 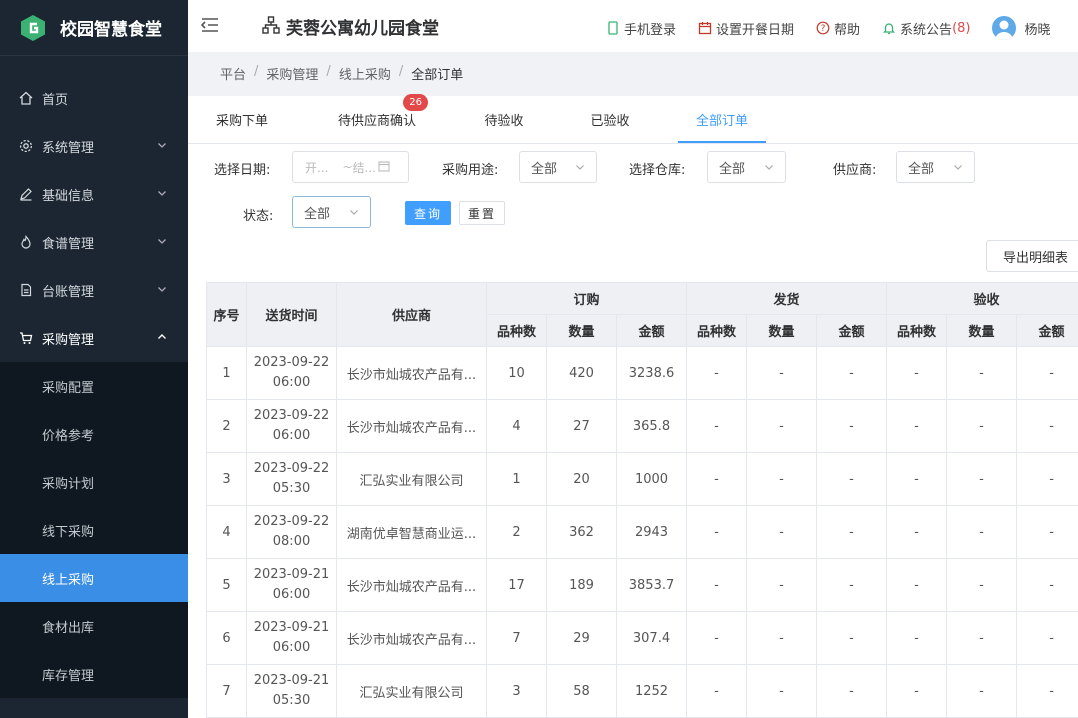 What do you see at coordinates (94, 146) in the screenshot?
I see `sidebar-item-system: 系统管理` at bounding box center [94, 146].